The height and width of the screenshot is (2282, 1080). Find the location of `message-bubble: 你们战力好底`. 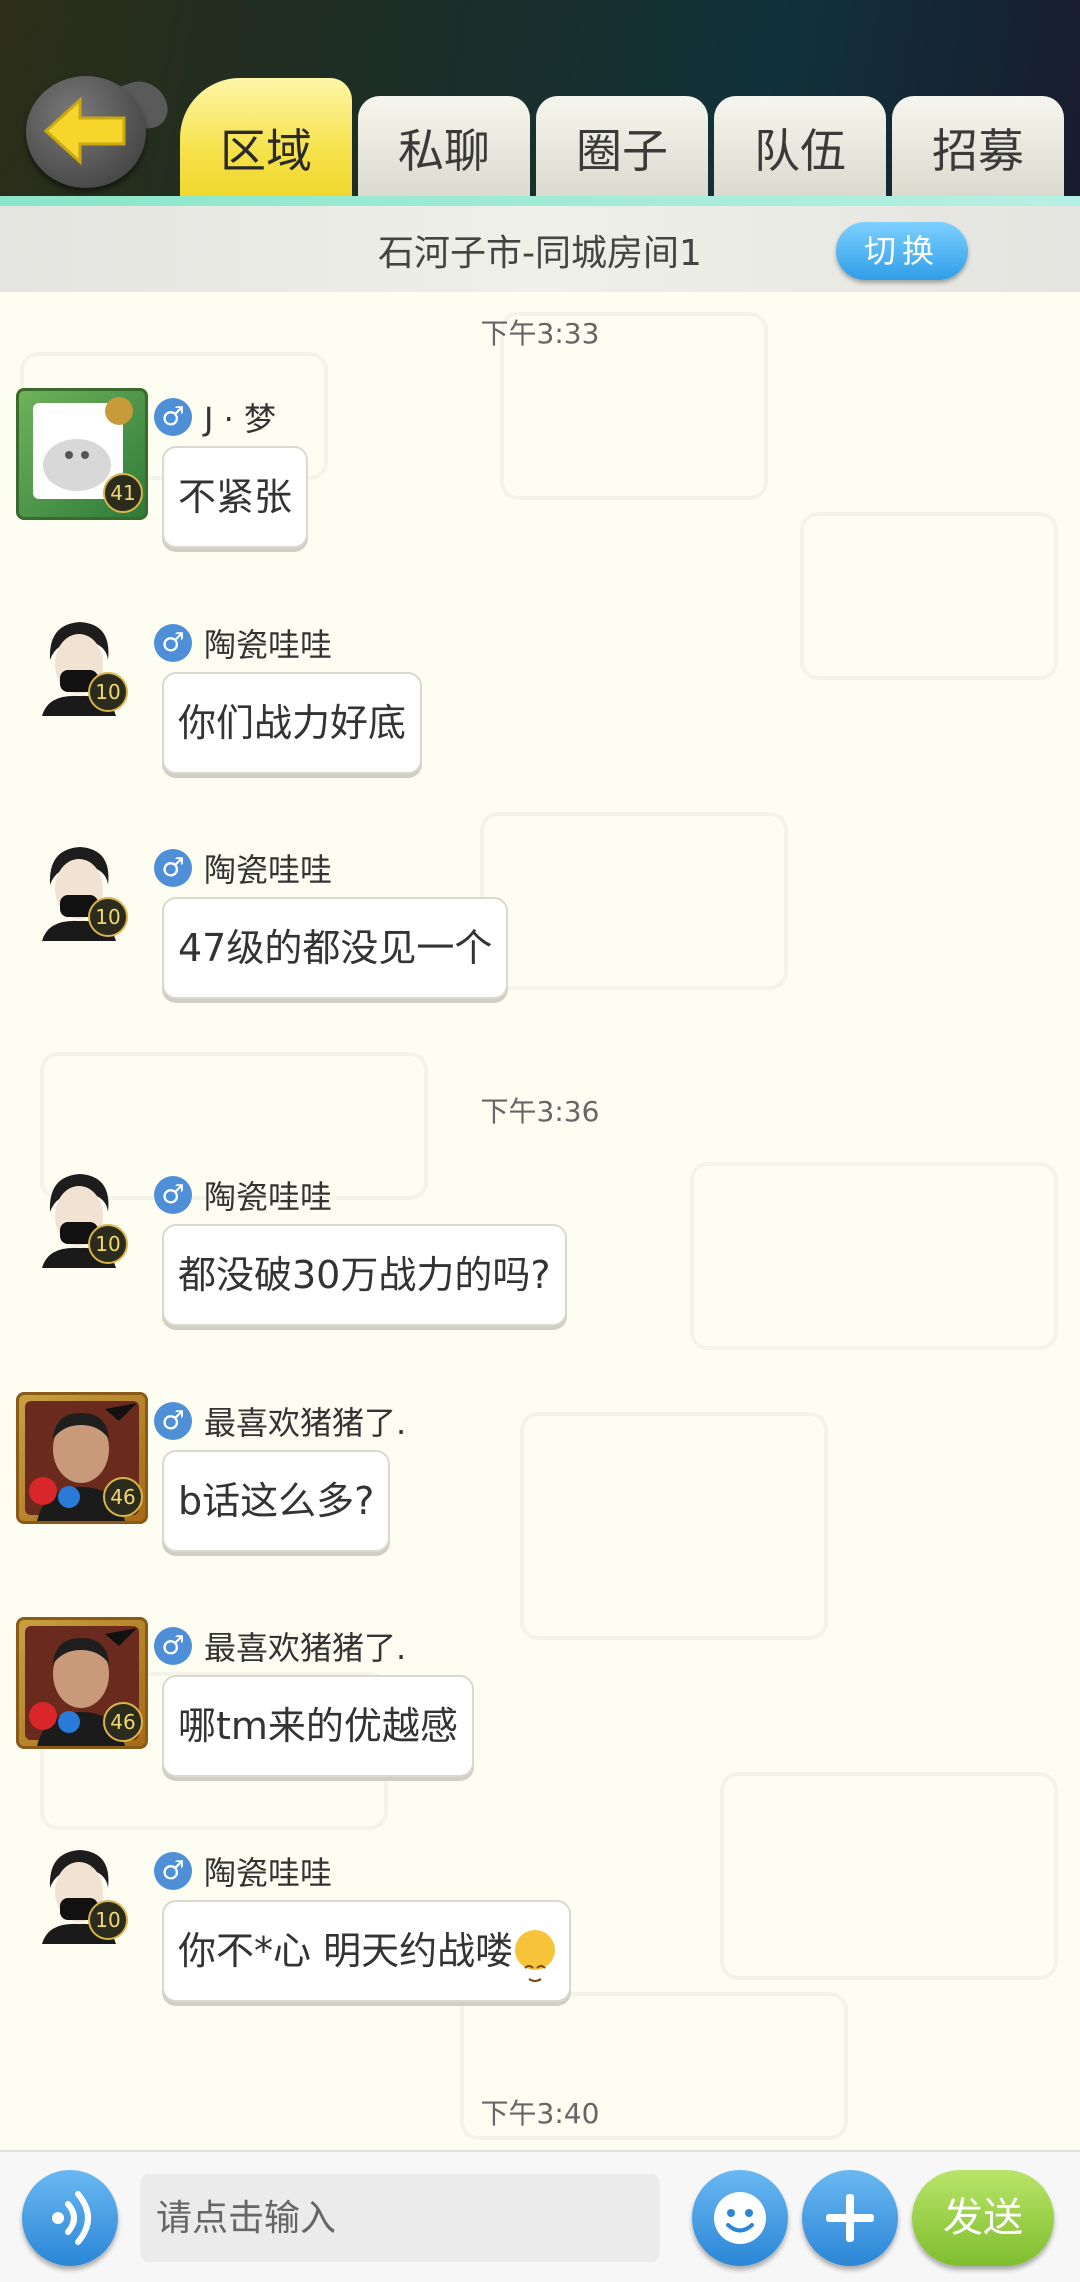

message-bubble: 你们战力好底 is located at coordinates (292, 723).